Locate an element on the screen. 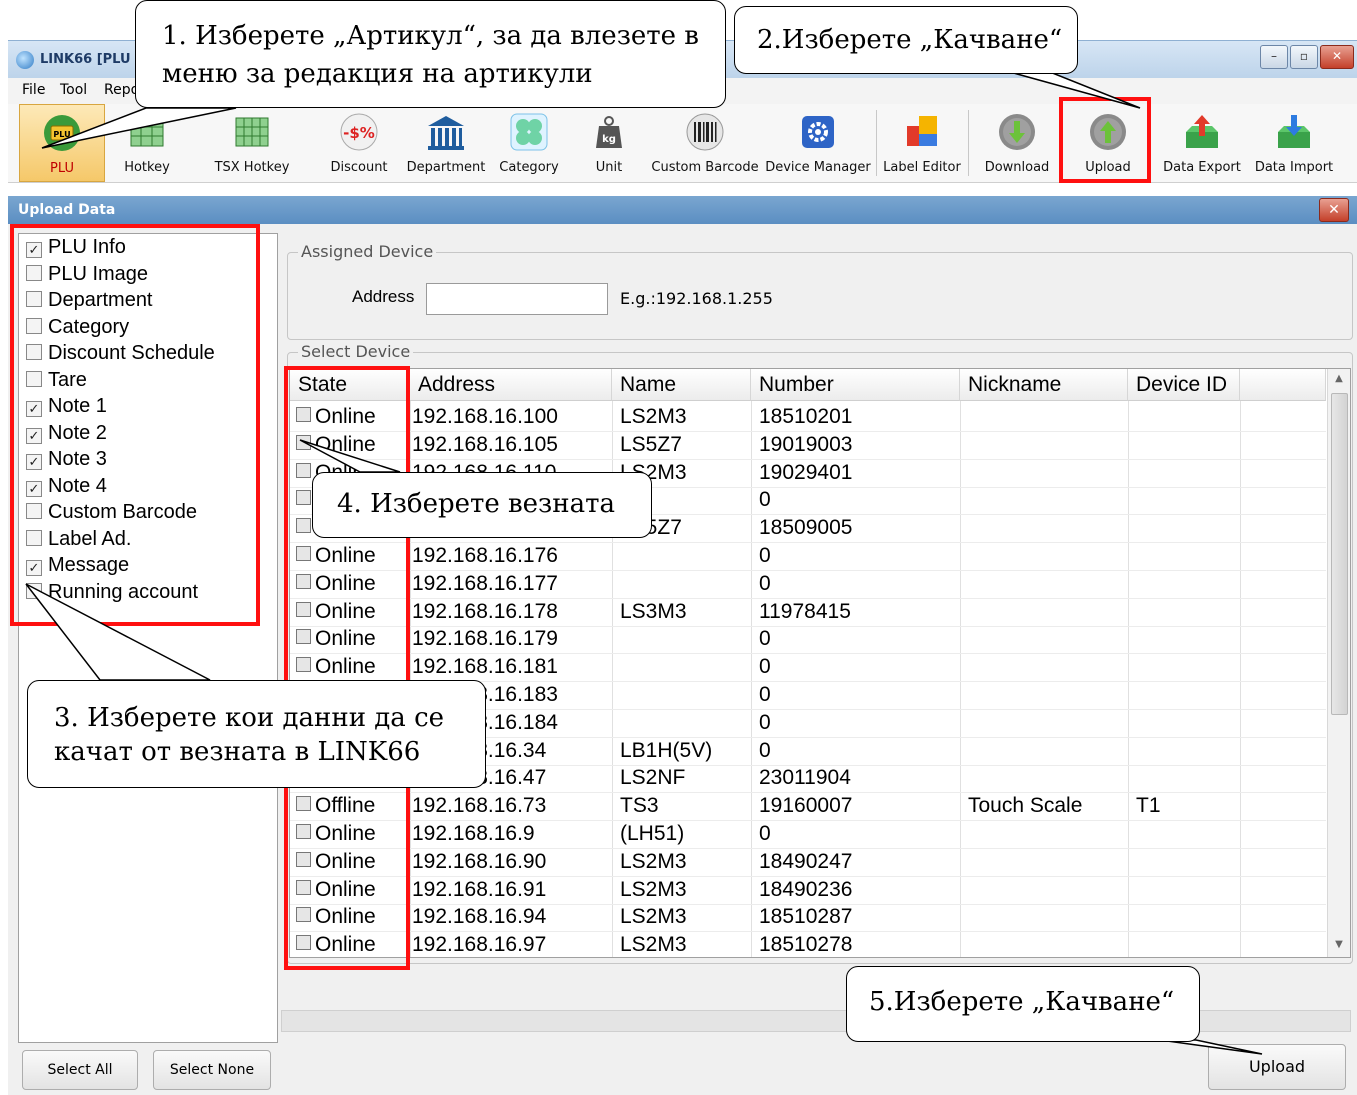  callout-step-2: 2.Изберете „Качване“ is located at coordinates (906, 40).